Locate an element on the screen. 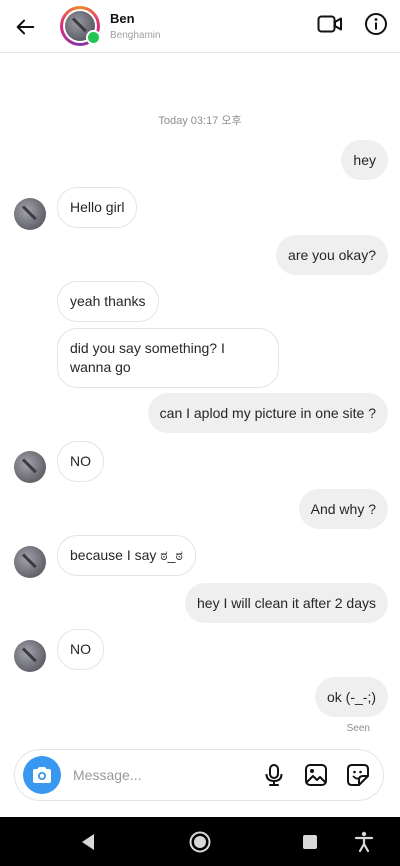 The width and height of the screenshot is (400, 866). message-received: yeah thanks is located at coordinates (108, 301).